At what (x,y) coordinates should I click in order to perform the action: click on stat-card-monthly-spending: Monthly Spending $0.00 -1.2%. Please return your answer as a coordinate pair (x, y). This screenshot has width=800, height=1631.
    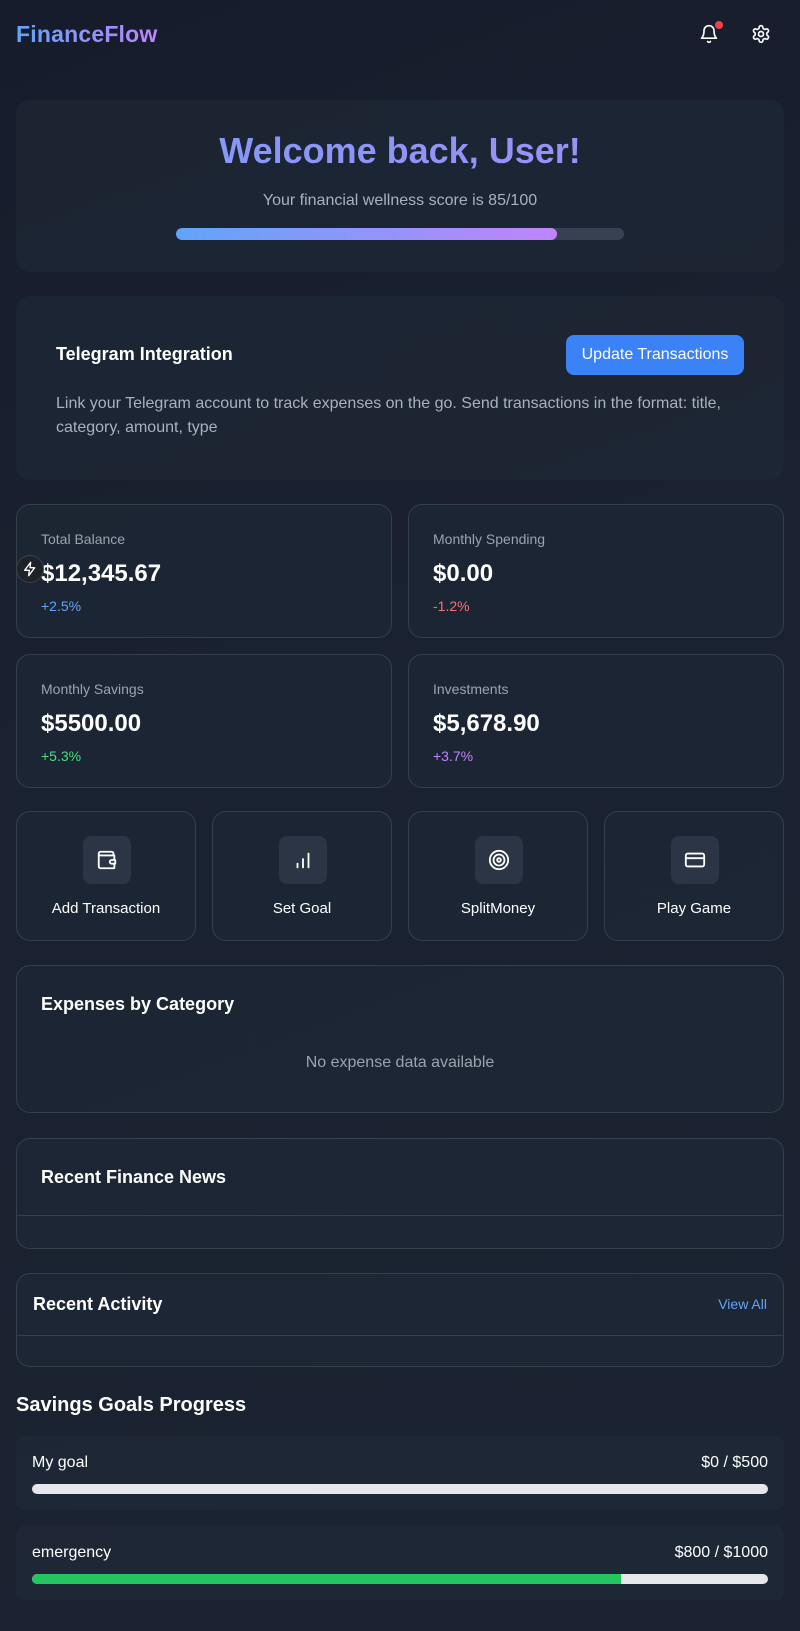
    Looking at the image, I should click on (596, 571).